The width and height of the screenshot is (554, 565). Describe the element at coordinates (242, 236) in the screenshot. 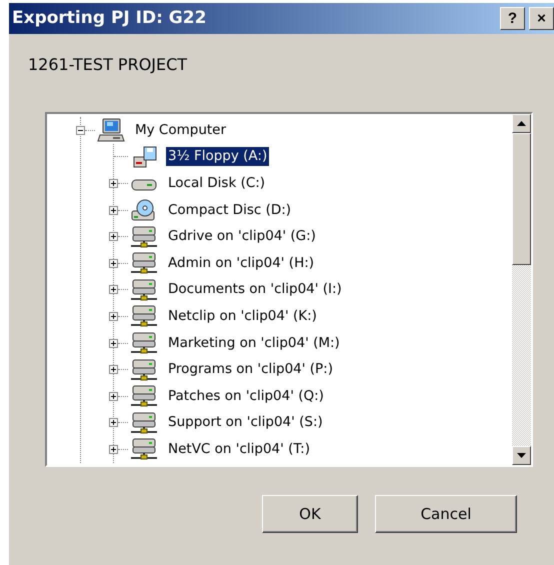

I see `tree-item: Gdrive on 'clip04' (G:)` at that location.